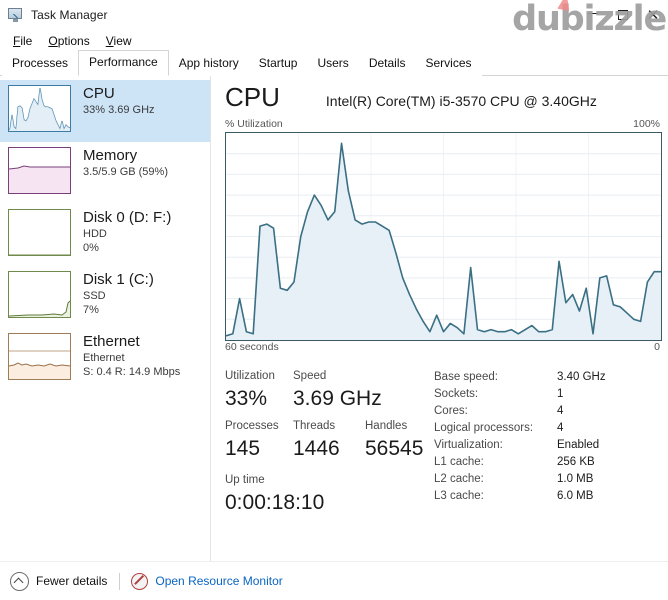  What do you see at coordinates (39, 108) in the screenshot?
I see `cpu-thumbnail-graph` at bounding box center [39, 108].